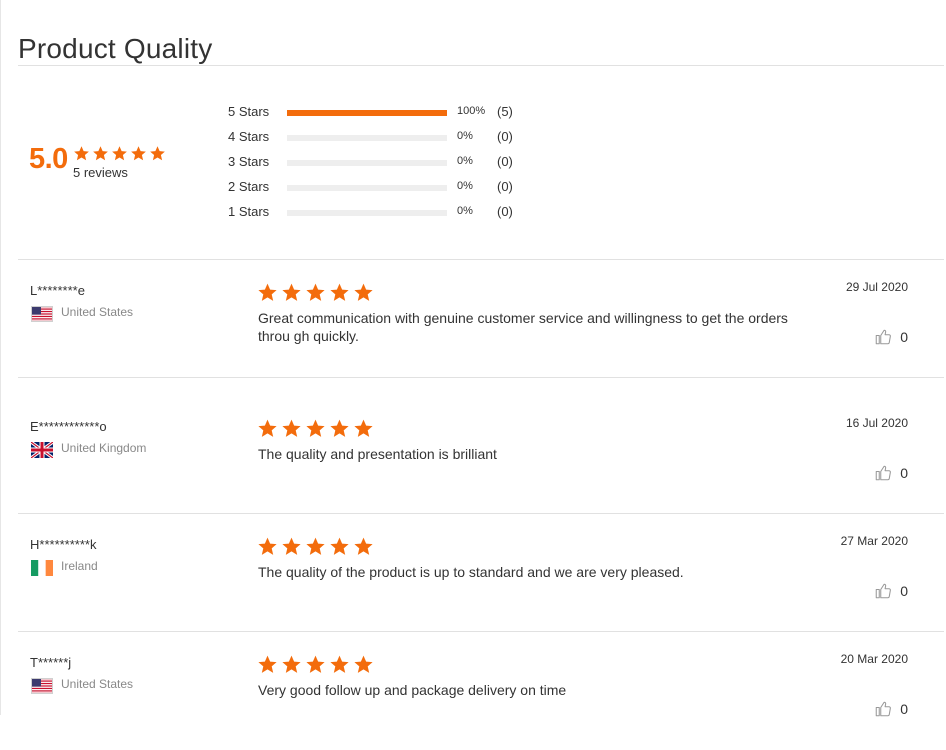  I want to click on distribution-row-2: 2 Stars 0% (0), so click(388, 187).